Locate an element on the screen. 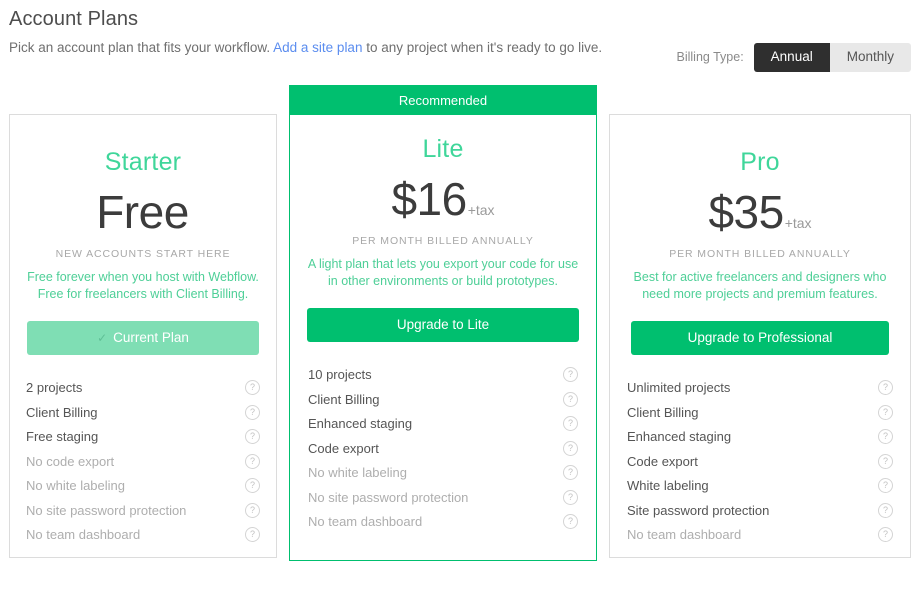 This screenshot has width=920, height=603. plan-price: $35 is located at coordinates (746, 212).